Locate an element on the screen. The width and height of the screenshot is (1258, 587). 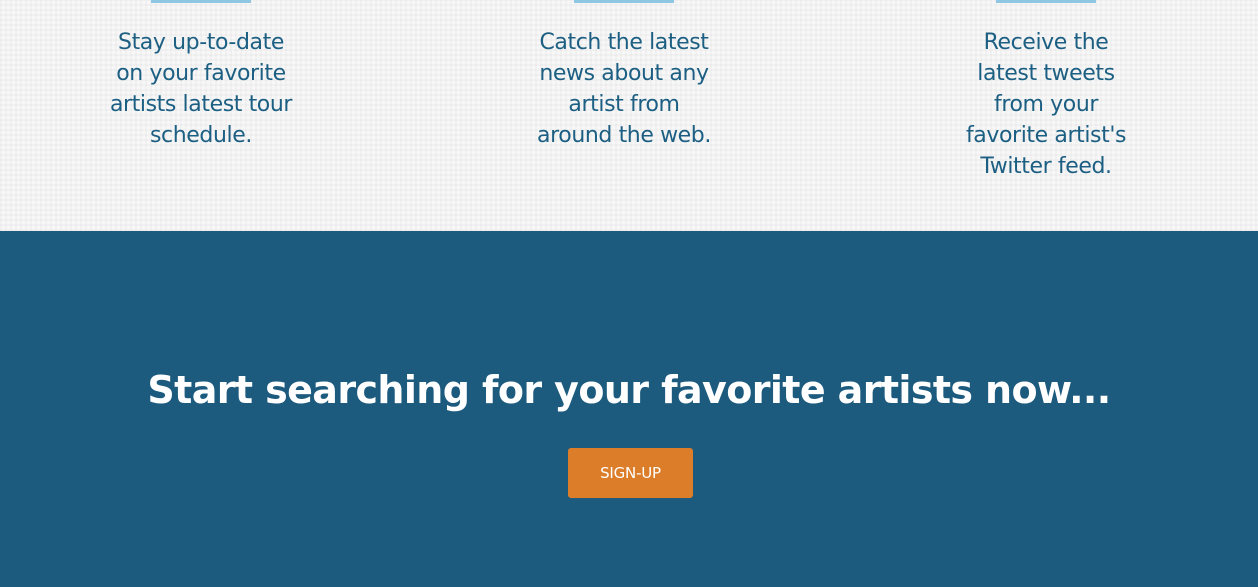
feature-line: favorite artist's is located at coordinates (1046, 135).